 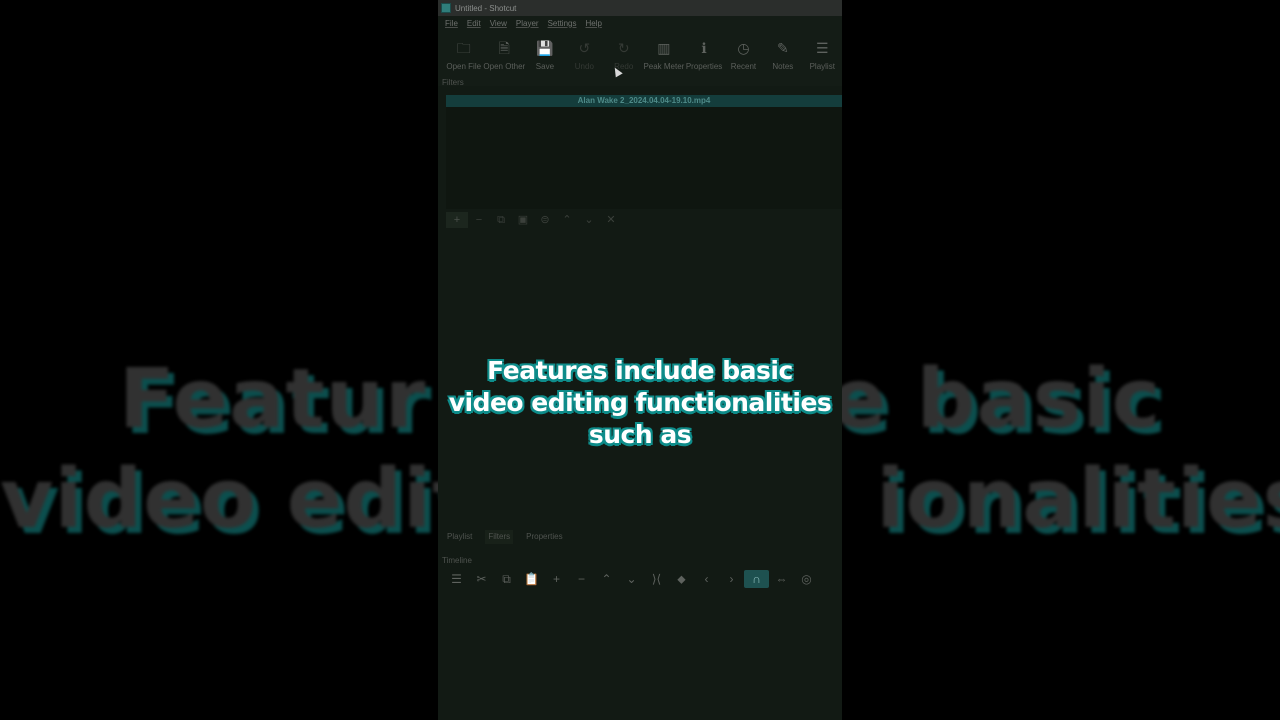 I want to click on properties-button: ℹ Properties, so click(x=703, y=58).